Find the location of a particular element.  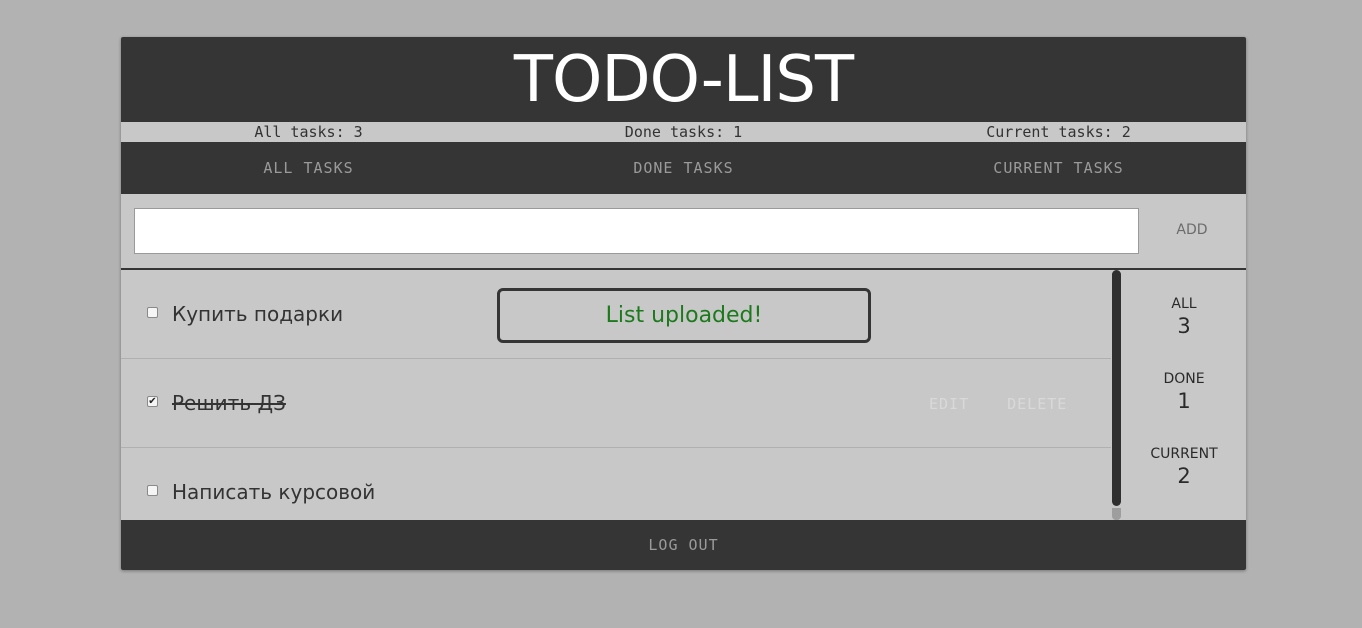

counter-current: CURRENT 2 is located at coordinates (1184, 467).